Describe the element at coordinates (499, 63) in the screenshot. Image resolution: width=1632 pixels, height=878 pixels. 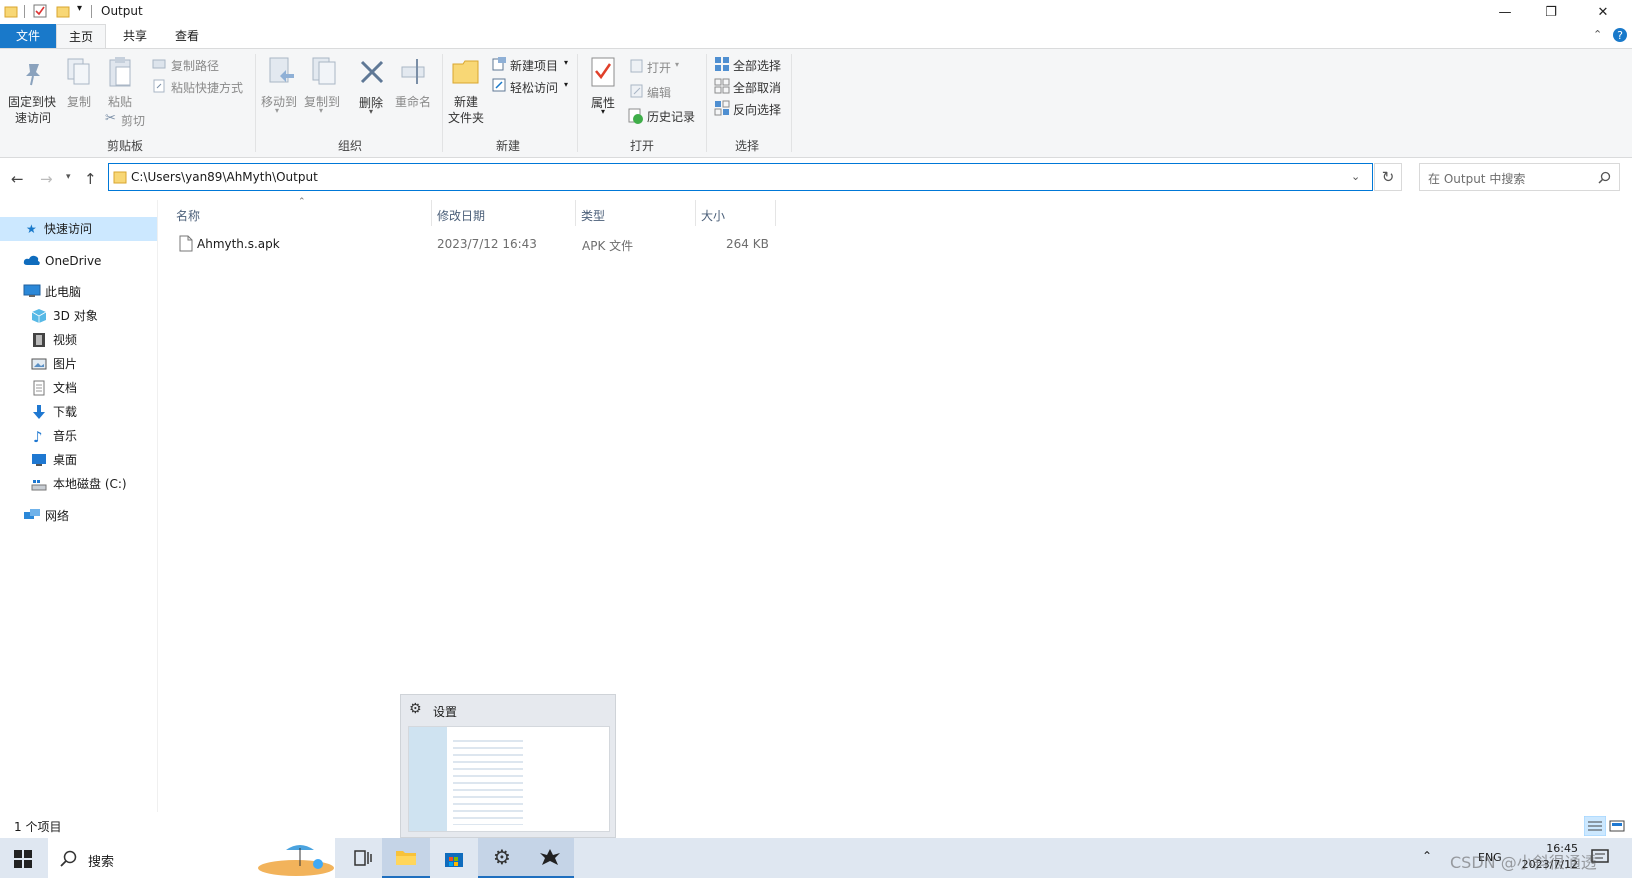
I see `new-item-icon` at that location.